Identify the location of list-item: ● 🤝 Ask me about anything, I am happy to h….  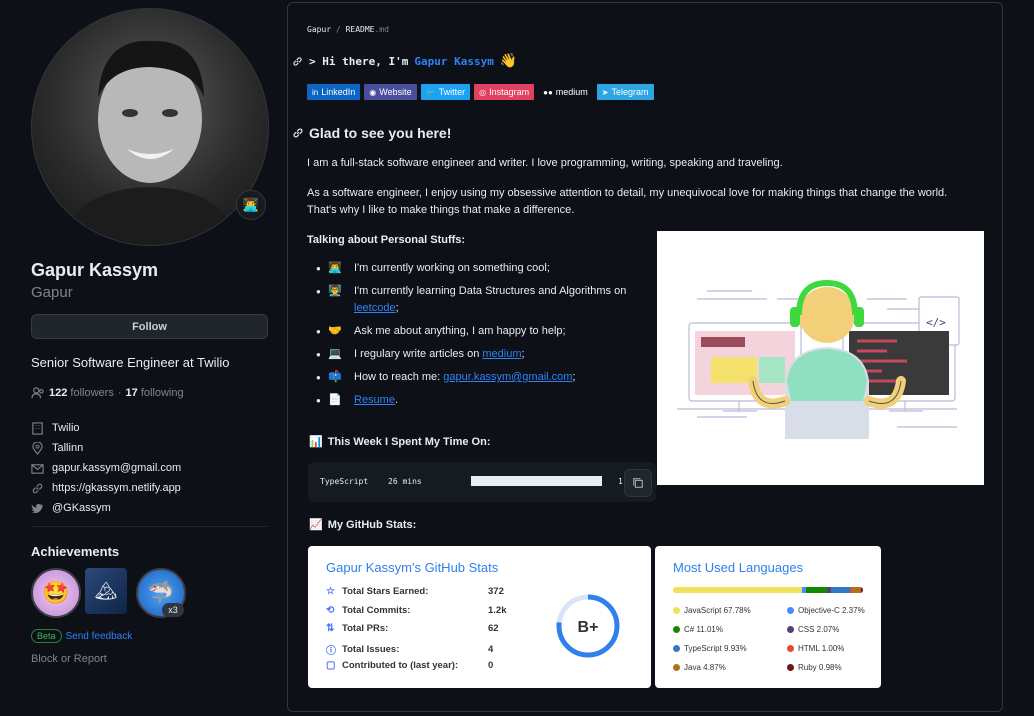
(481, 331).